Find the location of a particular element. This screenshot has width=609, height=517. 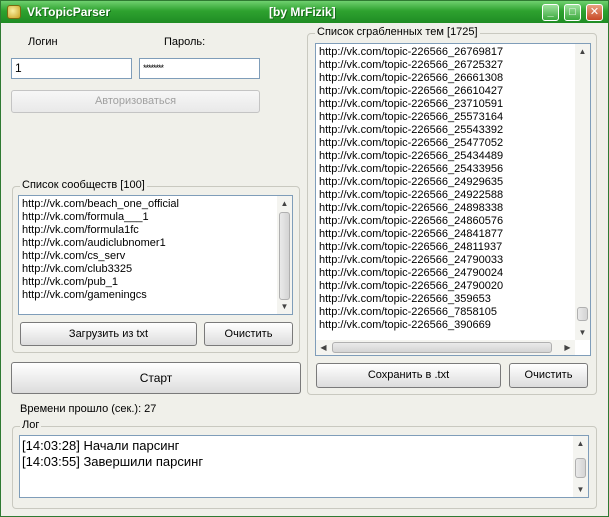

community-list-item: http://vk.com/pub_1 is located at coordinates (155, 282).